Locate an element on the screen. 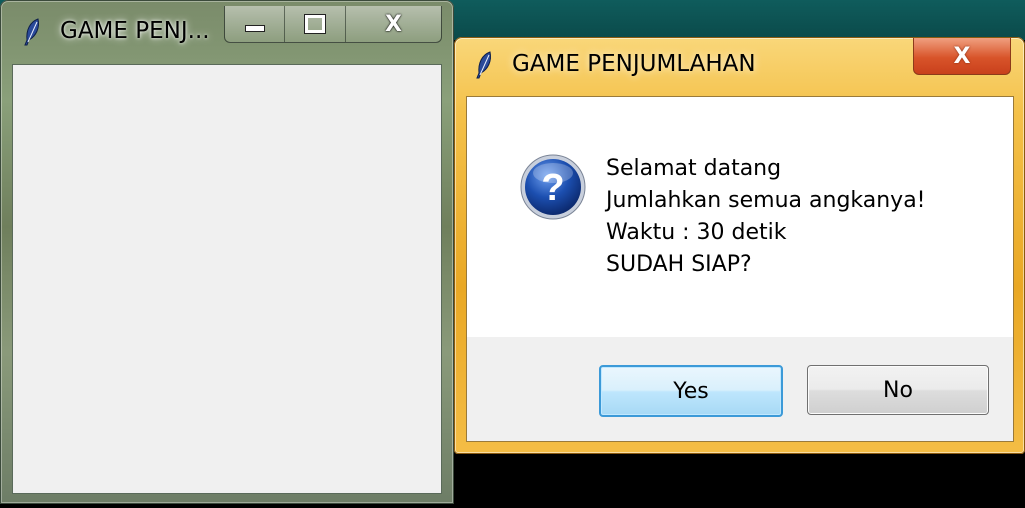  maximize-button is located at coordinates (315, 24).